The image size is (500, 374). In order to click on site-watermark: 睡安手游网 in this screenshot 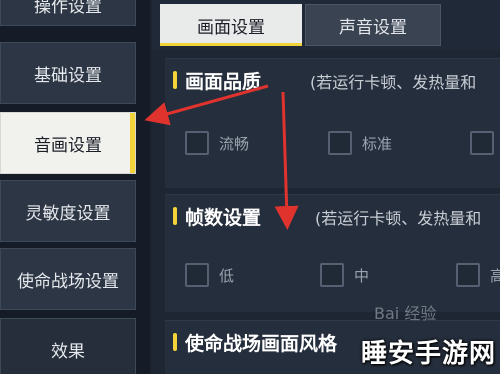, I will do `click(428, 354)`.